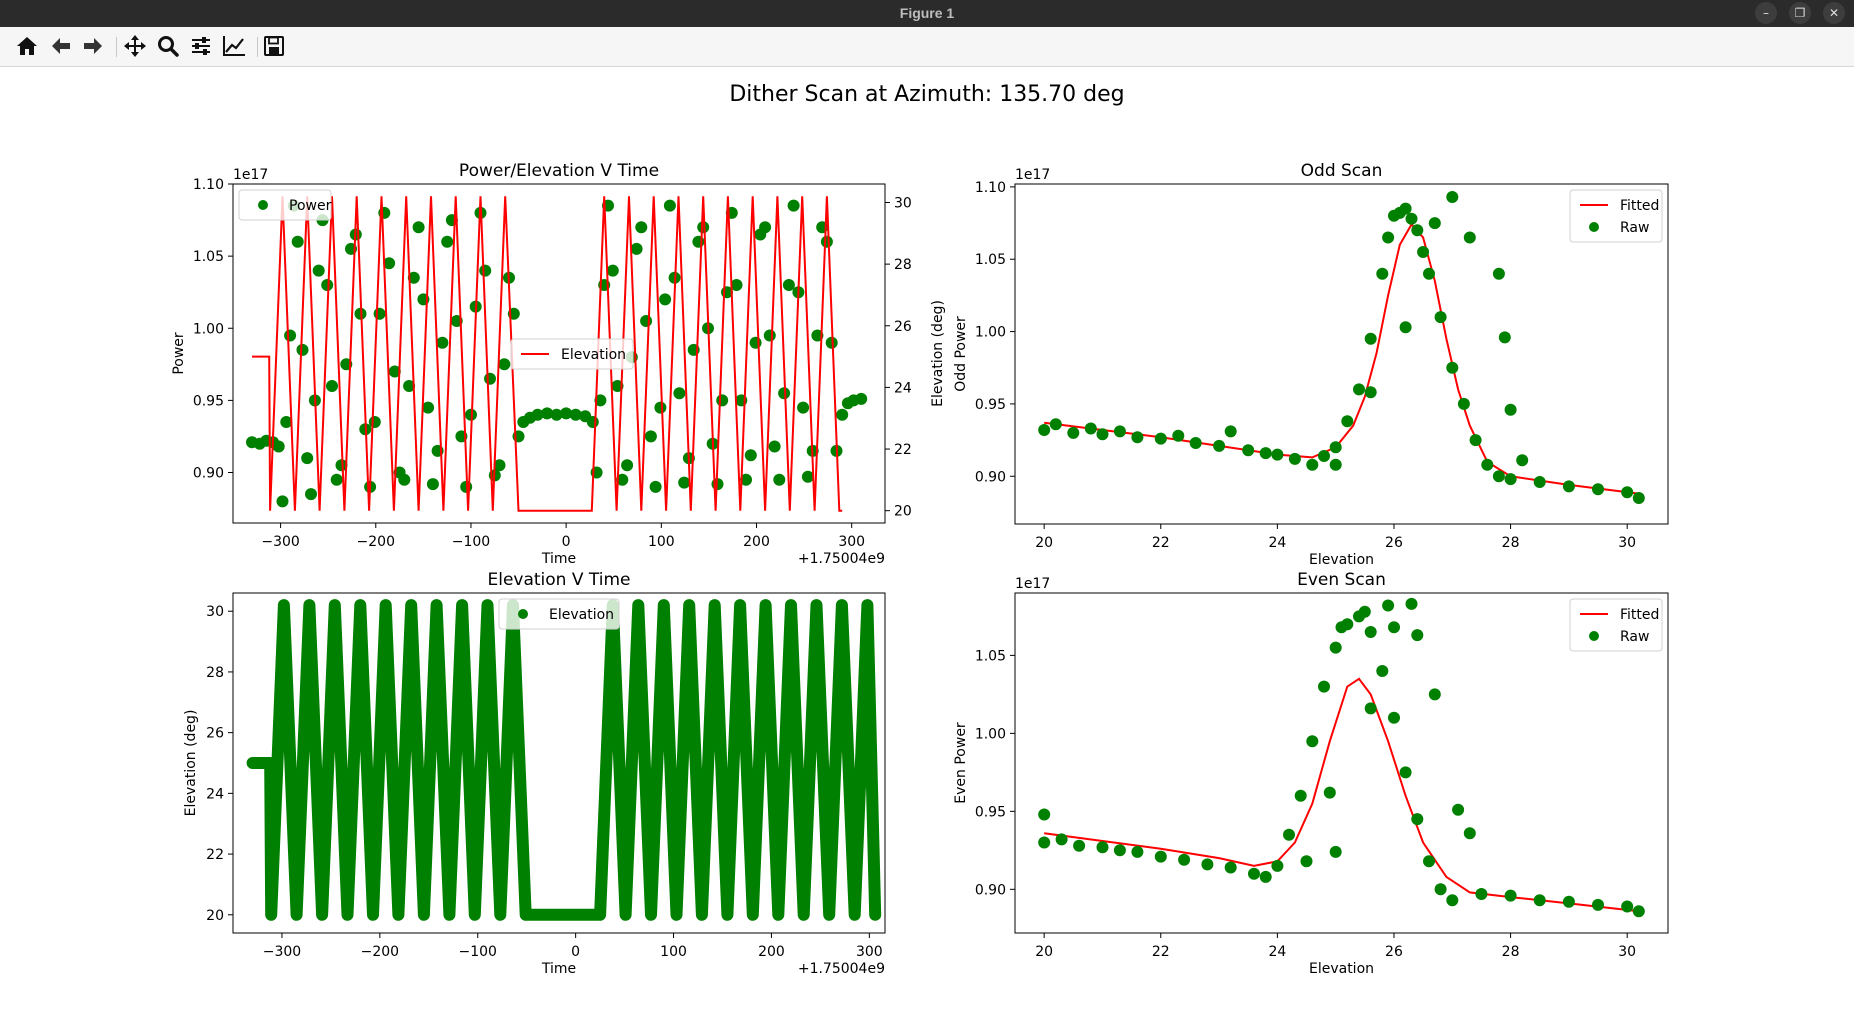 The height and width of the screenshot is (1030, 1854). I want to click on series-line, so click(1341, 795).